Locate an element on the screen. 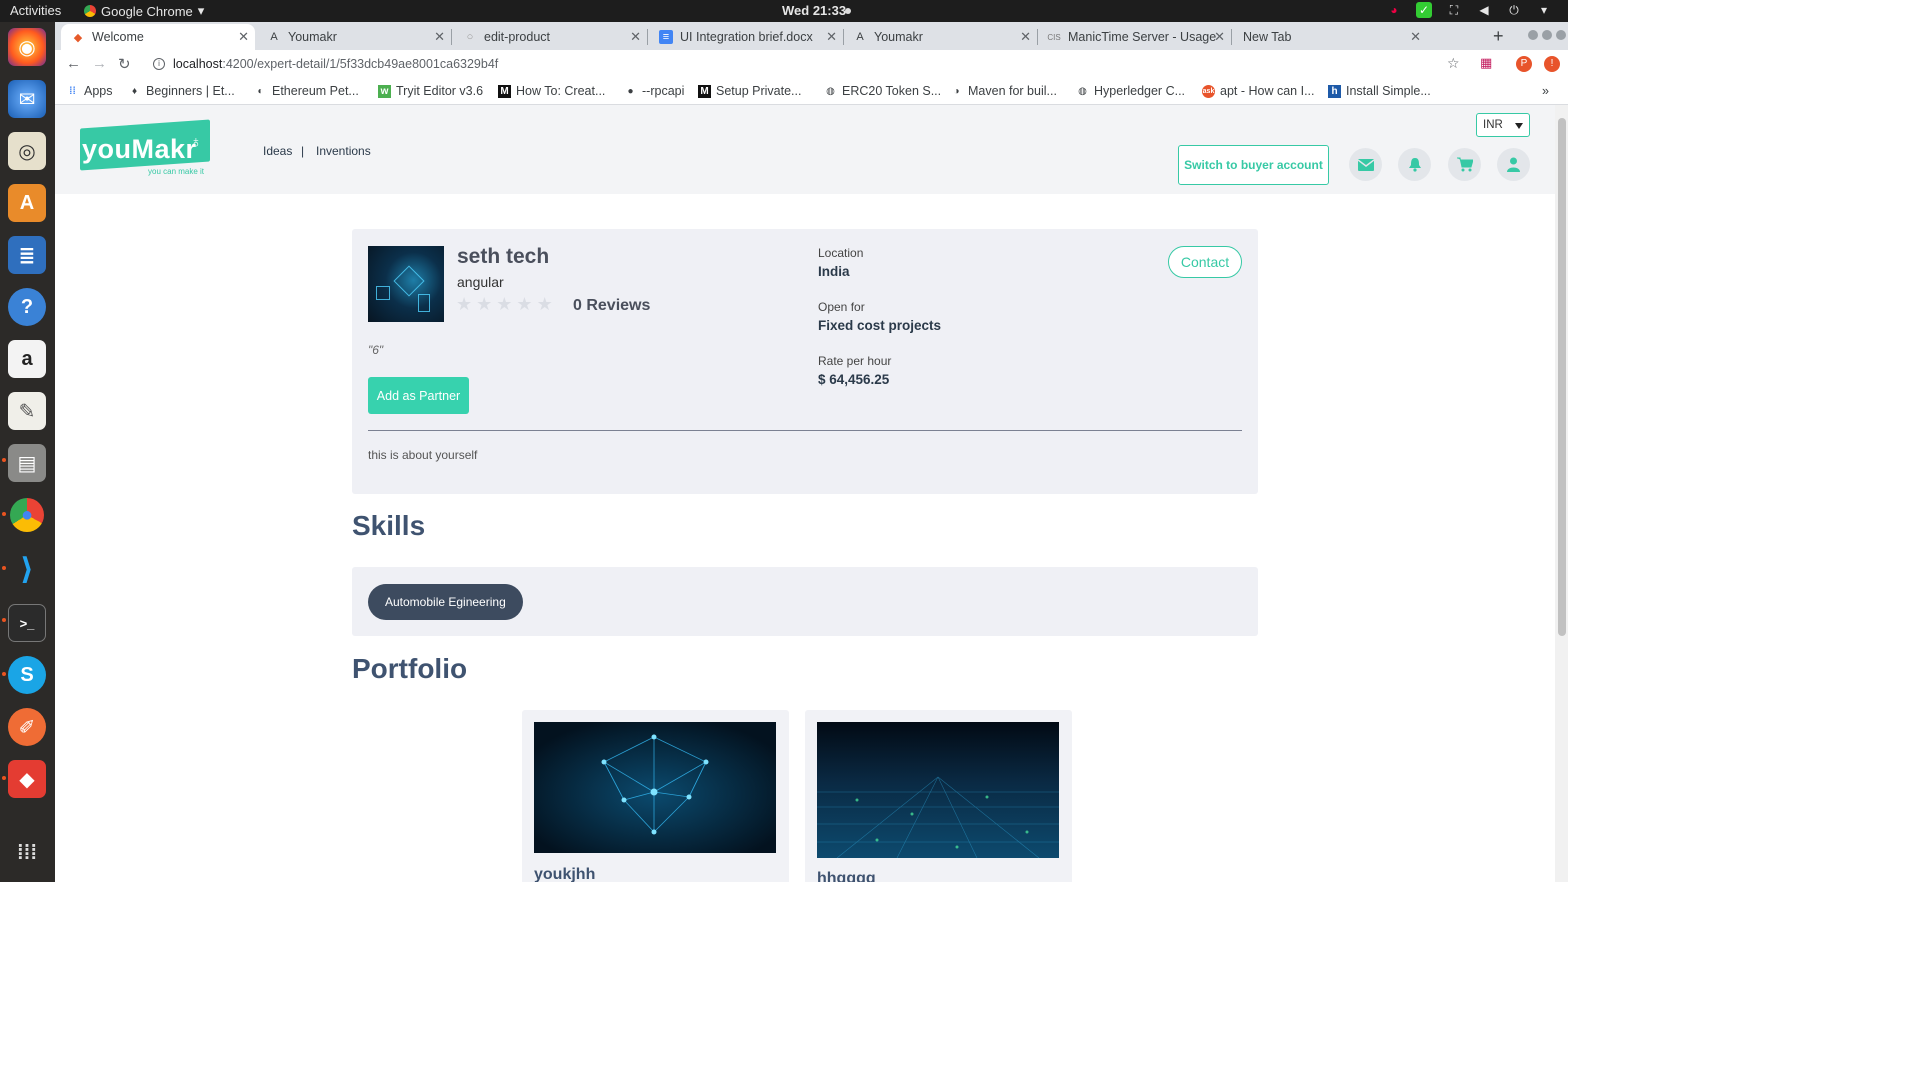  show-apps-icon: ⁞⁞⁞ is located at coordinates (27, 853).